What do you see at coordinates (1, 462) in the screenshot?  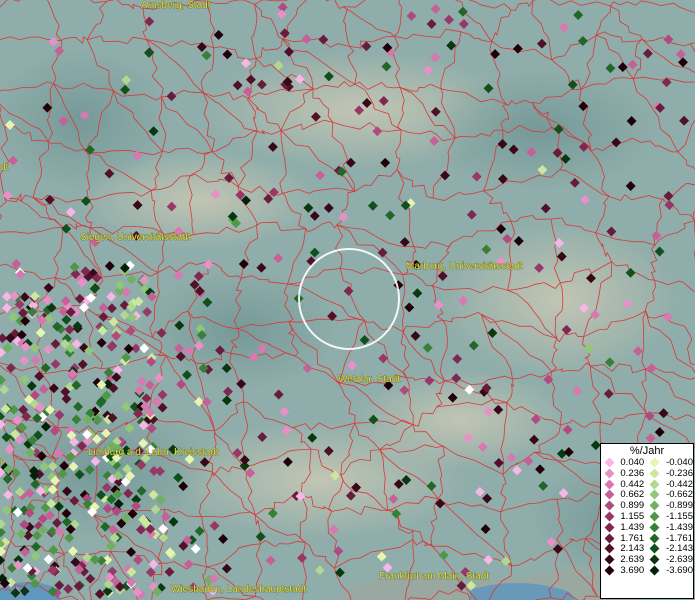 I see `city-label-edge-2: t` at bounding box center [1, 462].